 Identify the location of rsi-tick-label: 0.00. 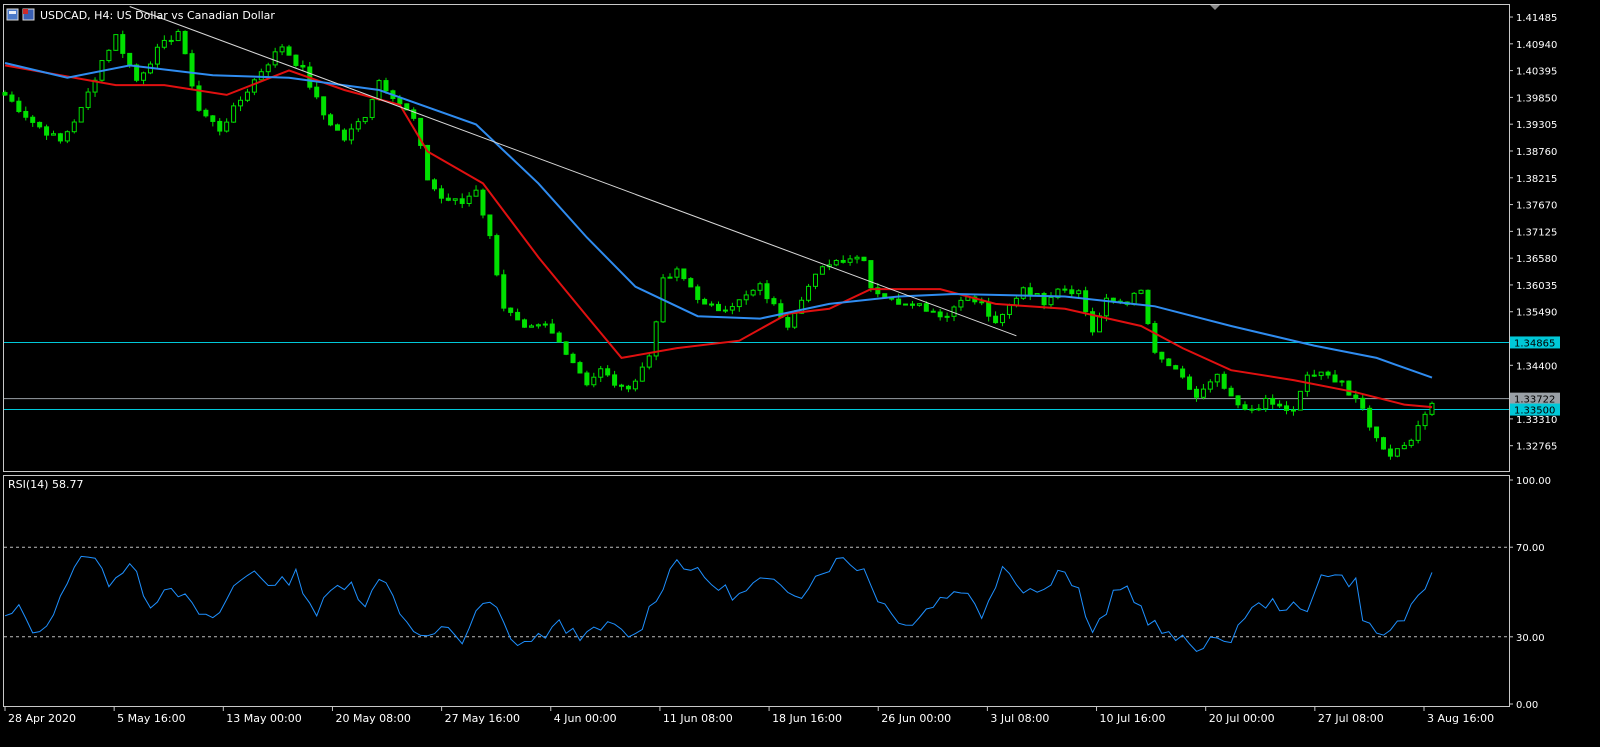
(1527, 705).